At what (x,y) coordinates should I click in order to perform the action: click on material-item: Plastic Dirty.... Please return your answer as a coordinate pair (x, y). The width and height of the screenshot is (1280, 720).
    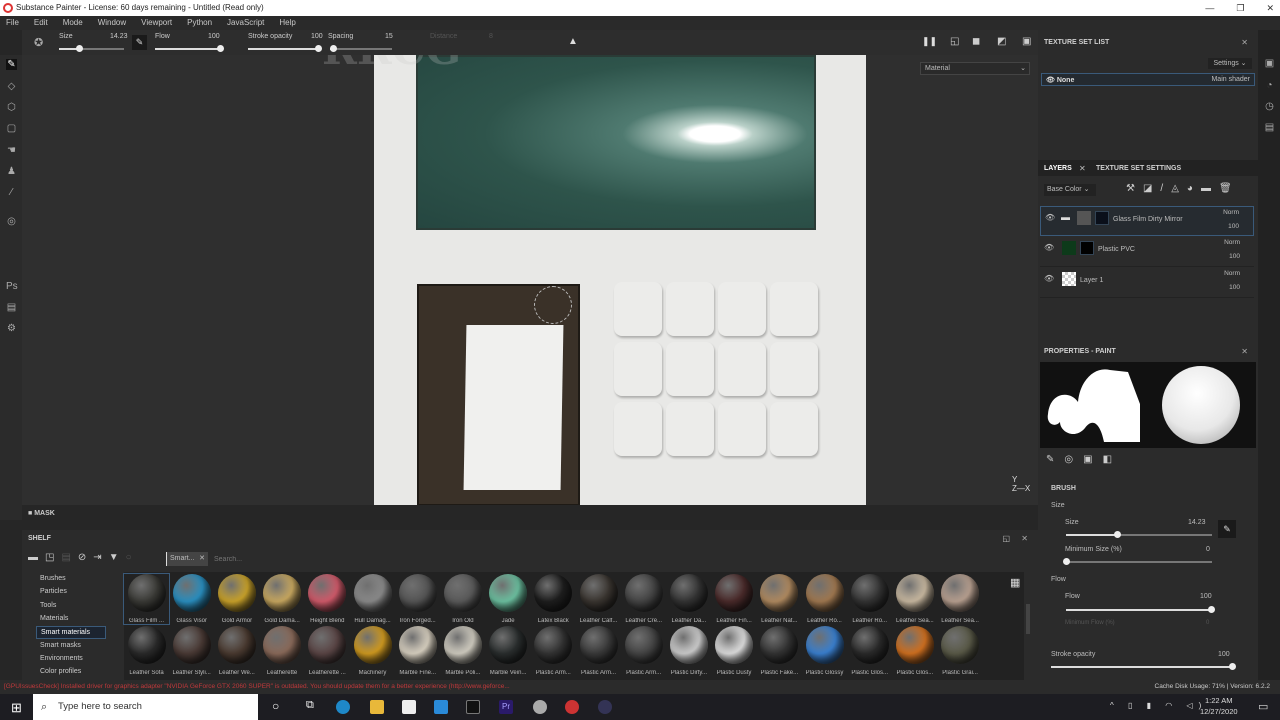
    Looking at the image, I should click on (688, 651).